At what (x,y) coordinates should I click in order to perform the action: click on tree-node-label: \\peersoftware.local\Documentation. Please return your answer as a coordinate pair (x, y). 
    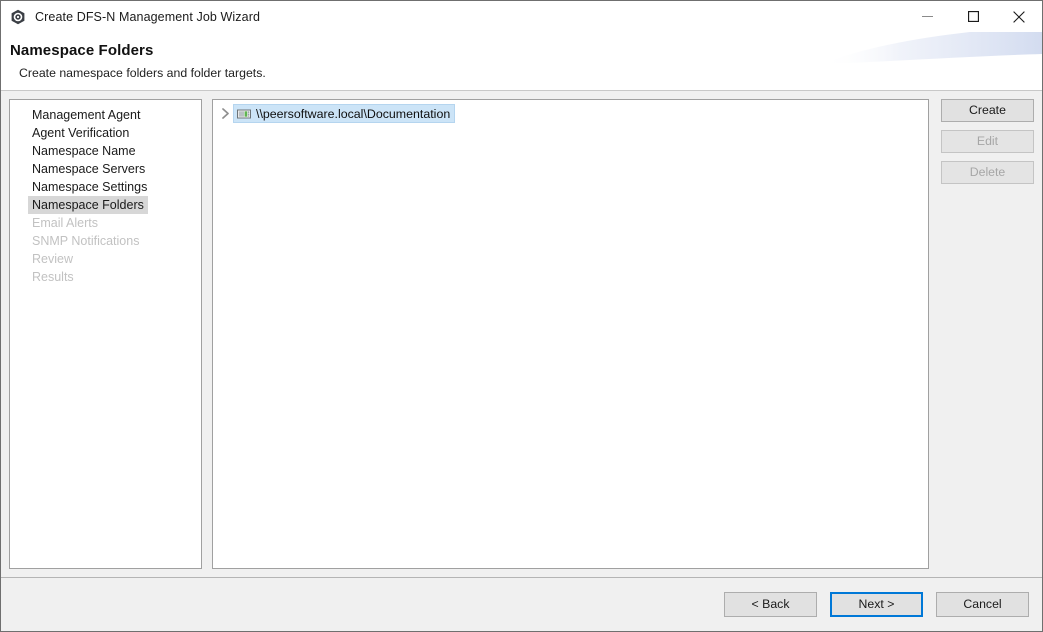
    Looking at the image, I should click on (353, 113).